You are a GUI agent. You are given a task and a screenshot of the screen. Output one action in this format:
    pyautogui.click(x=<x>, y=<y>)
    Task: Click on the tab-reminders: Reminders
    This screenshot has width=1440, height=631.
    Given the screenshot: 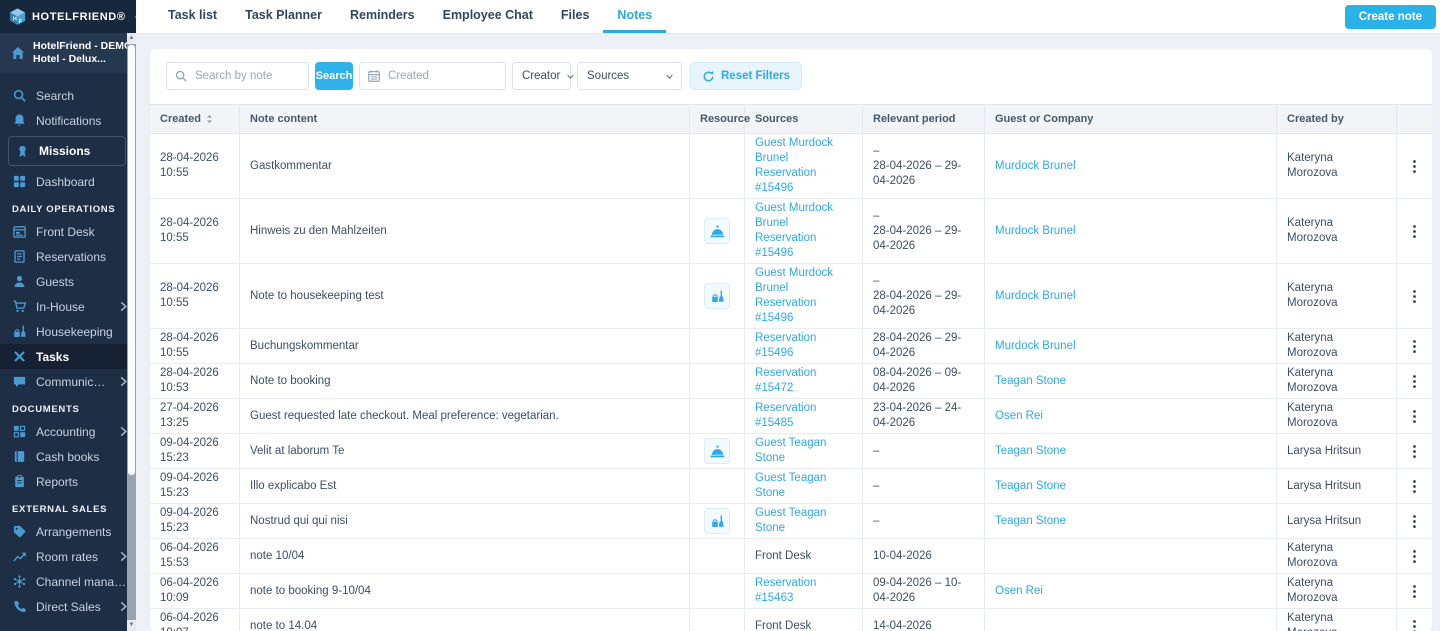 What is the action you would take?
    pyautogui.click(x=382, y=16)
    